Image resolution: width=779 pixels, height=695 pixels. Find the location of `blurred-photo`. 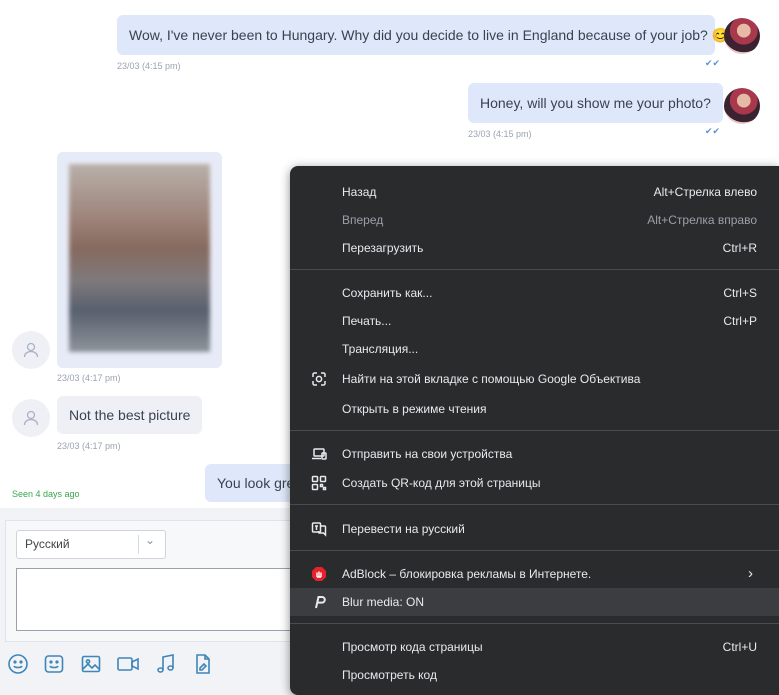

blurred-photo is located at coordinates (139, 258).